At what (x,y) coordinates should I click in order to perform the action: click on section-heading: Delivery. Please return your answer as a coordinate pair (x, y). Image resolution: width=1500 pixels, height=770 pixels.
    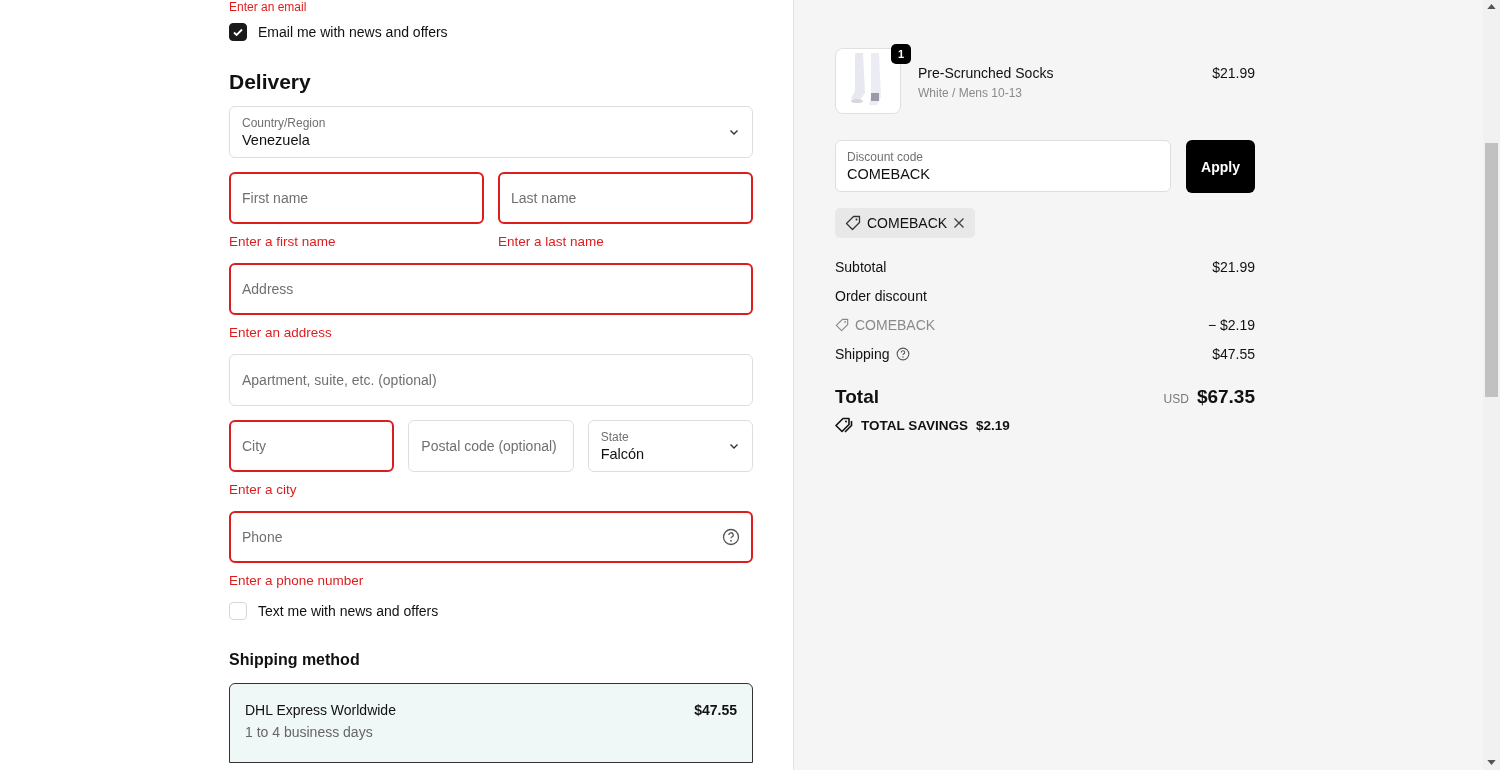
    Looking at the image, I should click on (270, 82).